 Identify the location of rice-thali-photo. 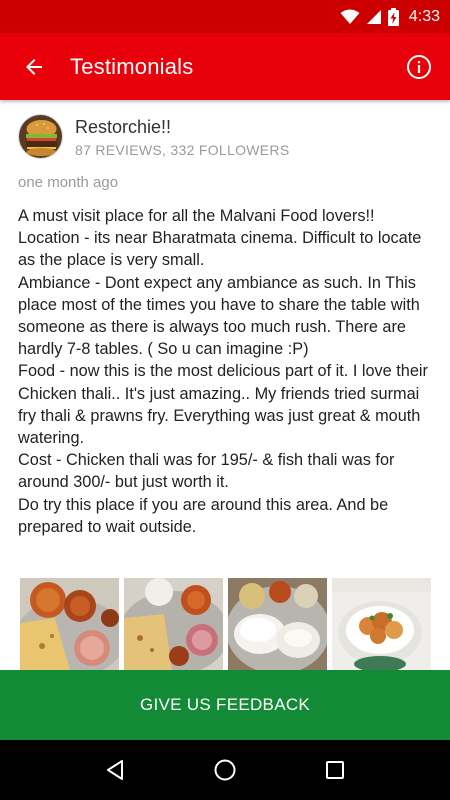
(277, 624).